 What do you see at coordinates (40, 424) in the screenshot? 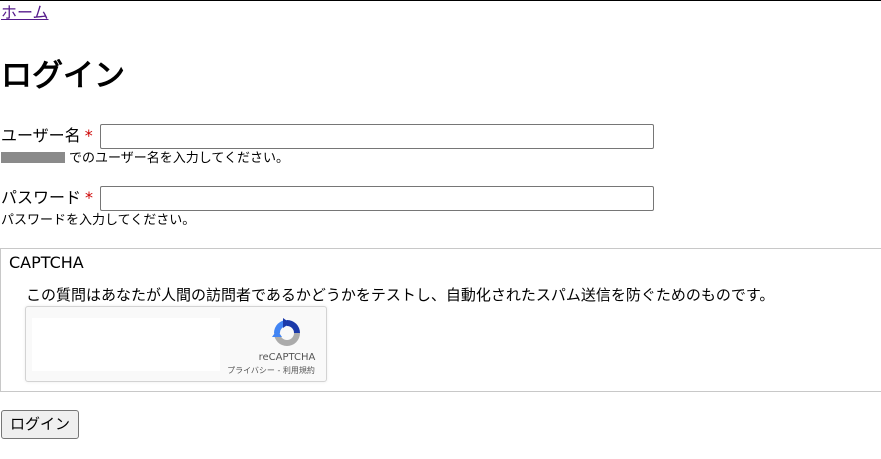
I see `login-button: ログイン` at bounding box center [40, 424].